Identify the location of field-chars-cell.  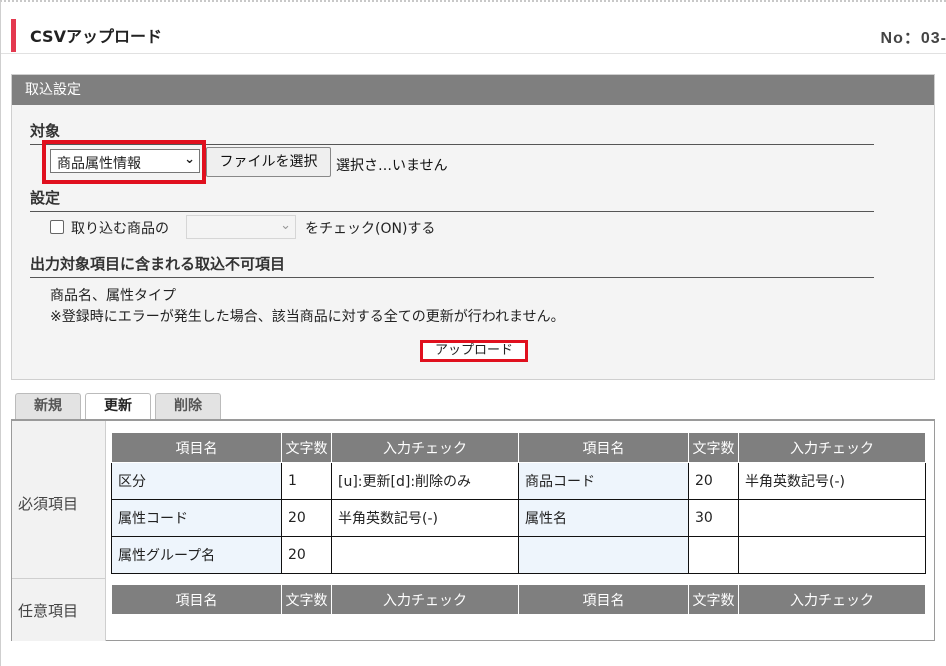
(713, 555).